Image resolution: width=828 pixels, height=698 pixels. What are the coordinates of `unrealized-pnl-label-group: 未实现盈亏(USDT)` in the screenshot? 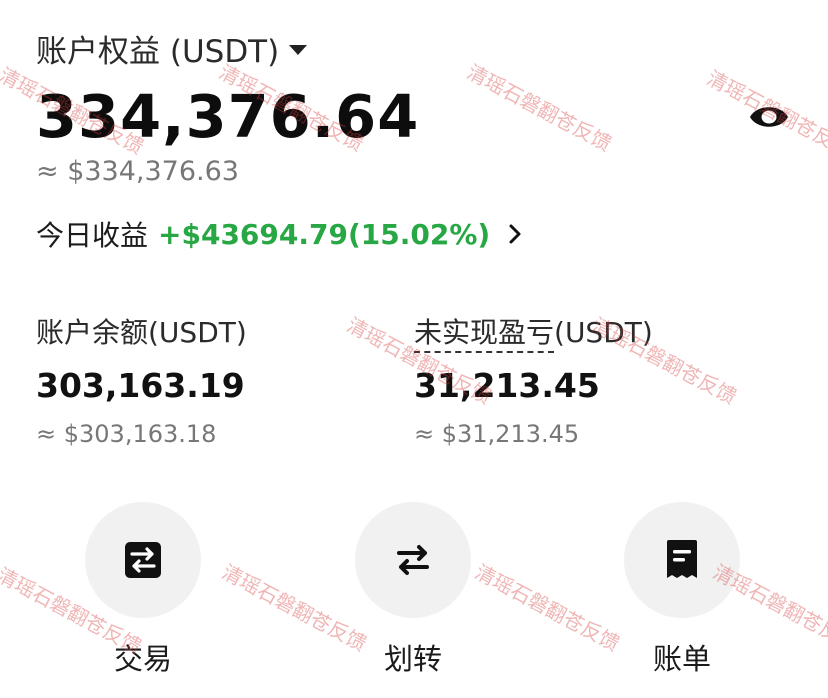 It's located at (533, 332).